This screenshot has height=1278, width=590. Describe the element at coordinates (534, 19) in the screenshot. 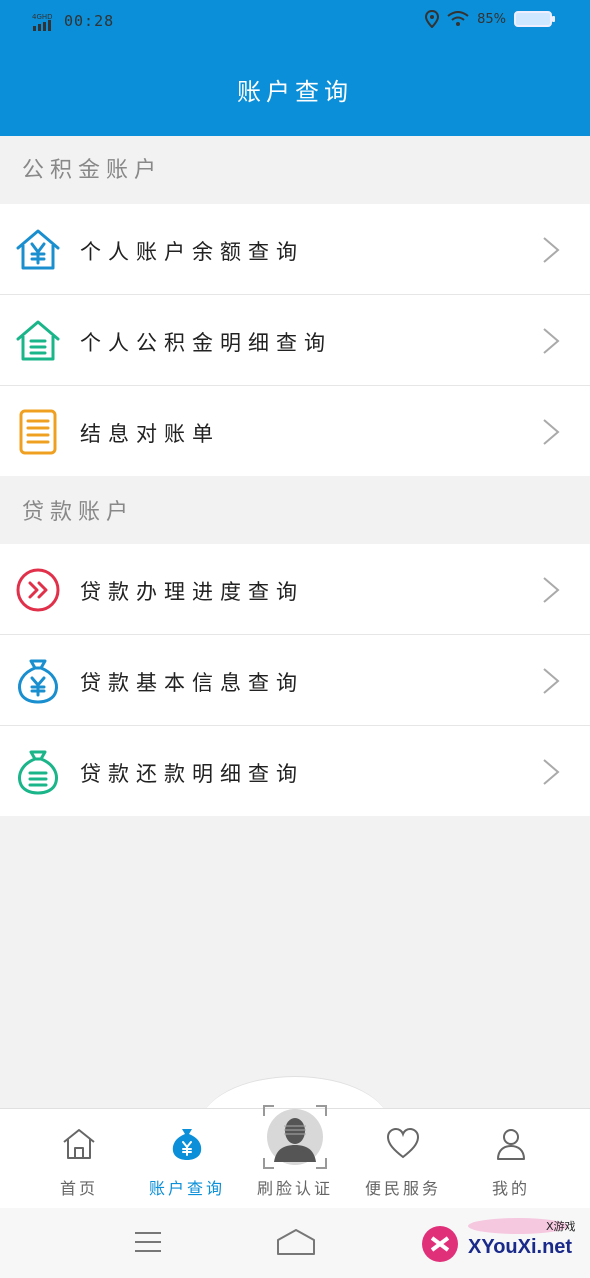

I see `battery-icon` at that location.